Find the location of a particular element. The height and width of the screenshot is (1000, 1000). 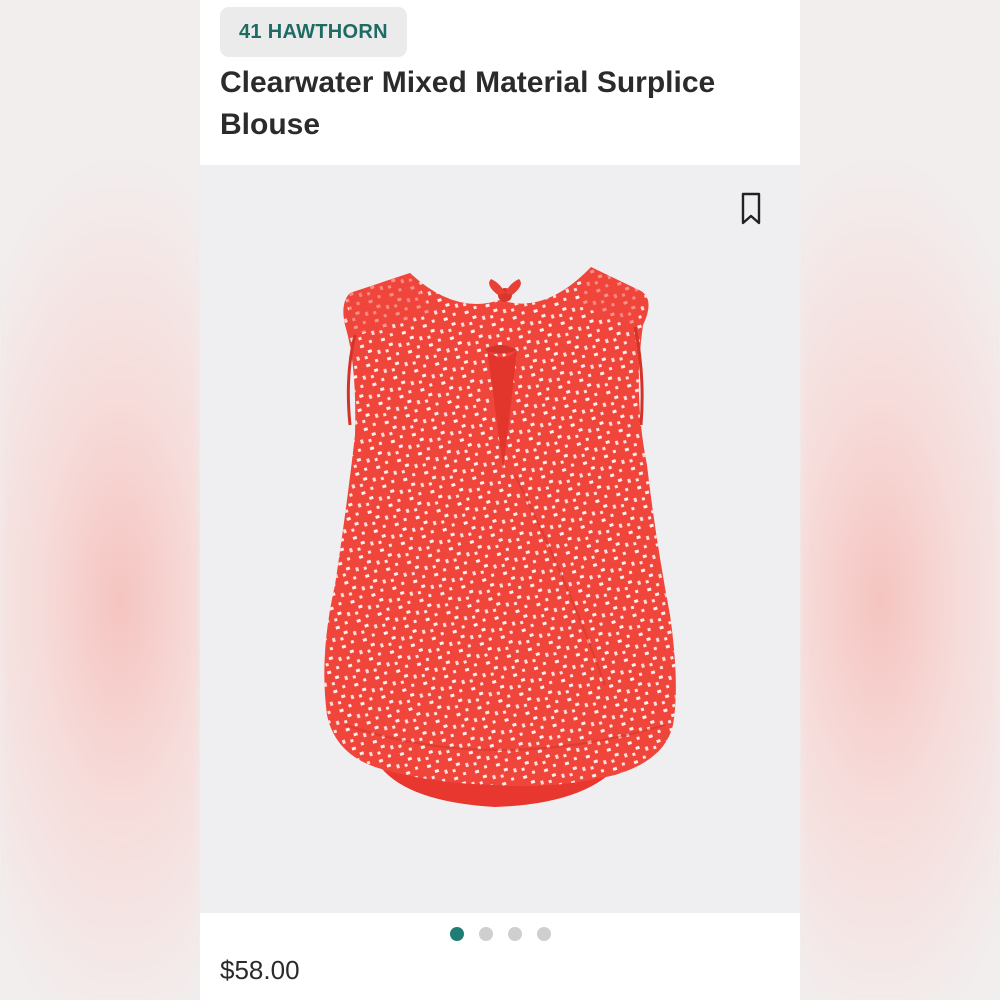

brand-label: 41 HAWTHORN is located at coordinates (313, 31).